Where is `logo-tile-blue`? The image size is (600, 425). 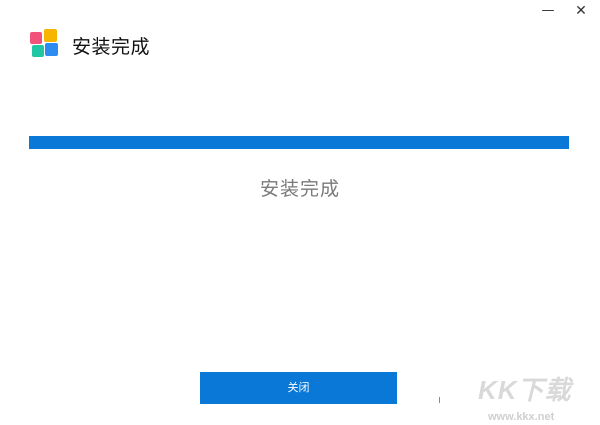
logo-tile-blue is located at coordinates (51, 49).